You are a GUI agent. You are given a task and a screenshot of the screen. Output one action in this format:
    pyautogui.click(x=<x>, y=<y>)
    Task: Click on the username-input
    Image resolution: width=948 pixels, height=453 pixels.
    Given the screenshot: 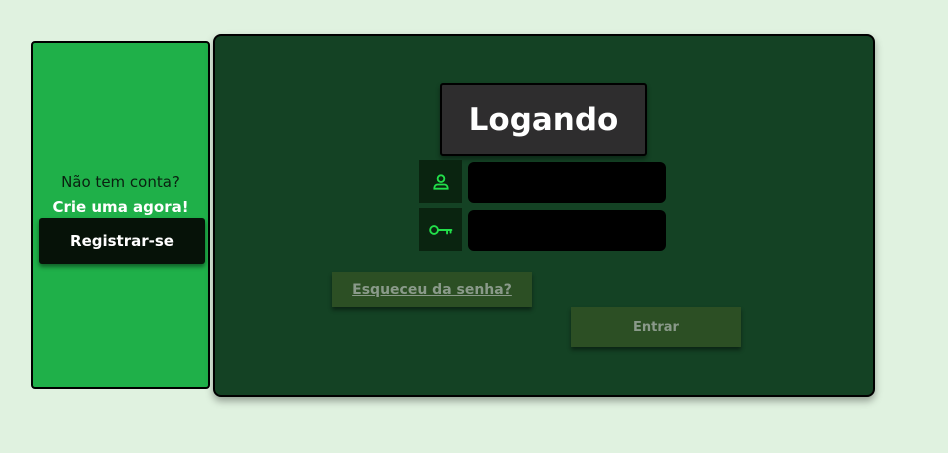 What is the action you would take?
    pyautogui.click(x=567, y=182)
    